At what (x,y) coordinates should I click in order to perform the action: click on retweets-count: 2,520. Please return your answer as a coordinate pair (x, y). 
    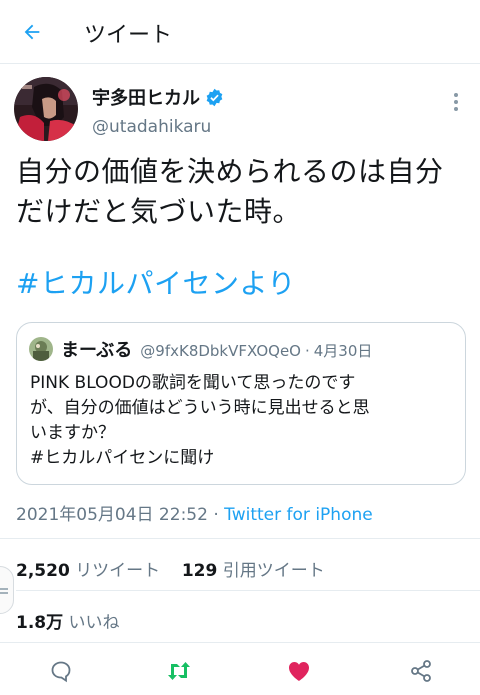
    Looking at the image, I should click on (43, 571).